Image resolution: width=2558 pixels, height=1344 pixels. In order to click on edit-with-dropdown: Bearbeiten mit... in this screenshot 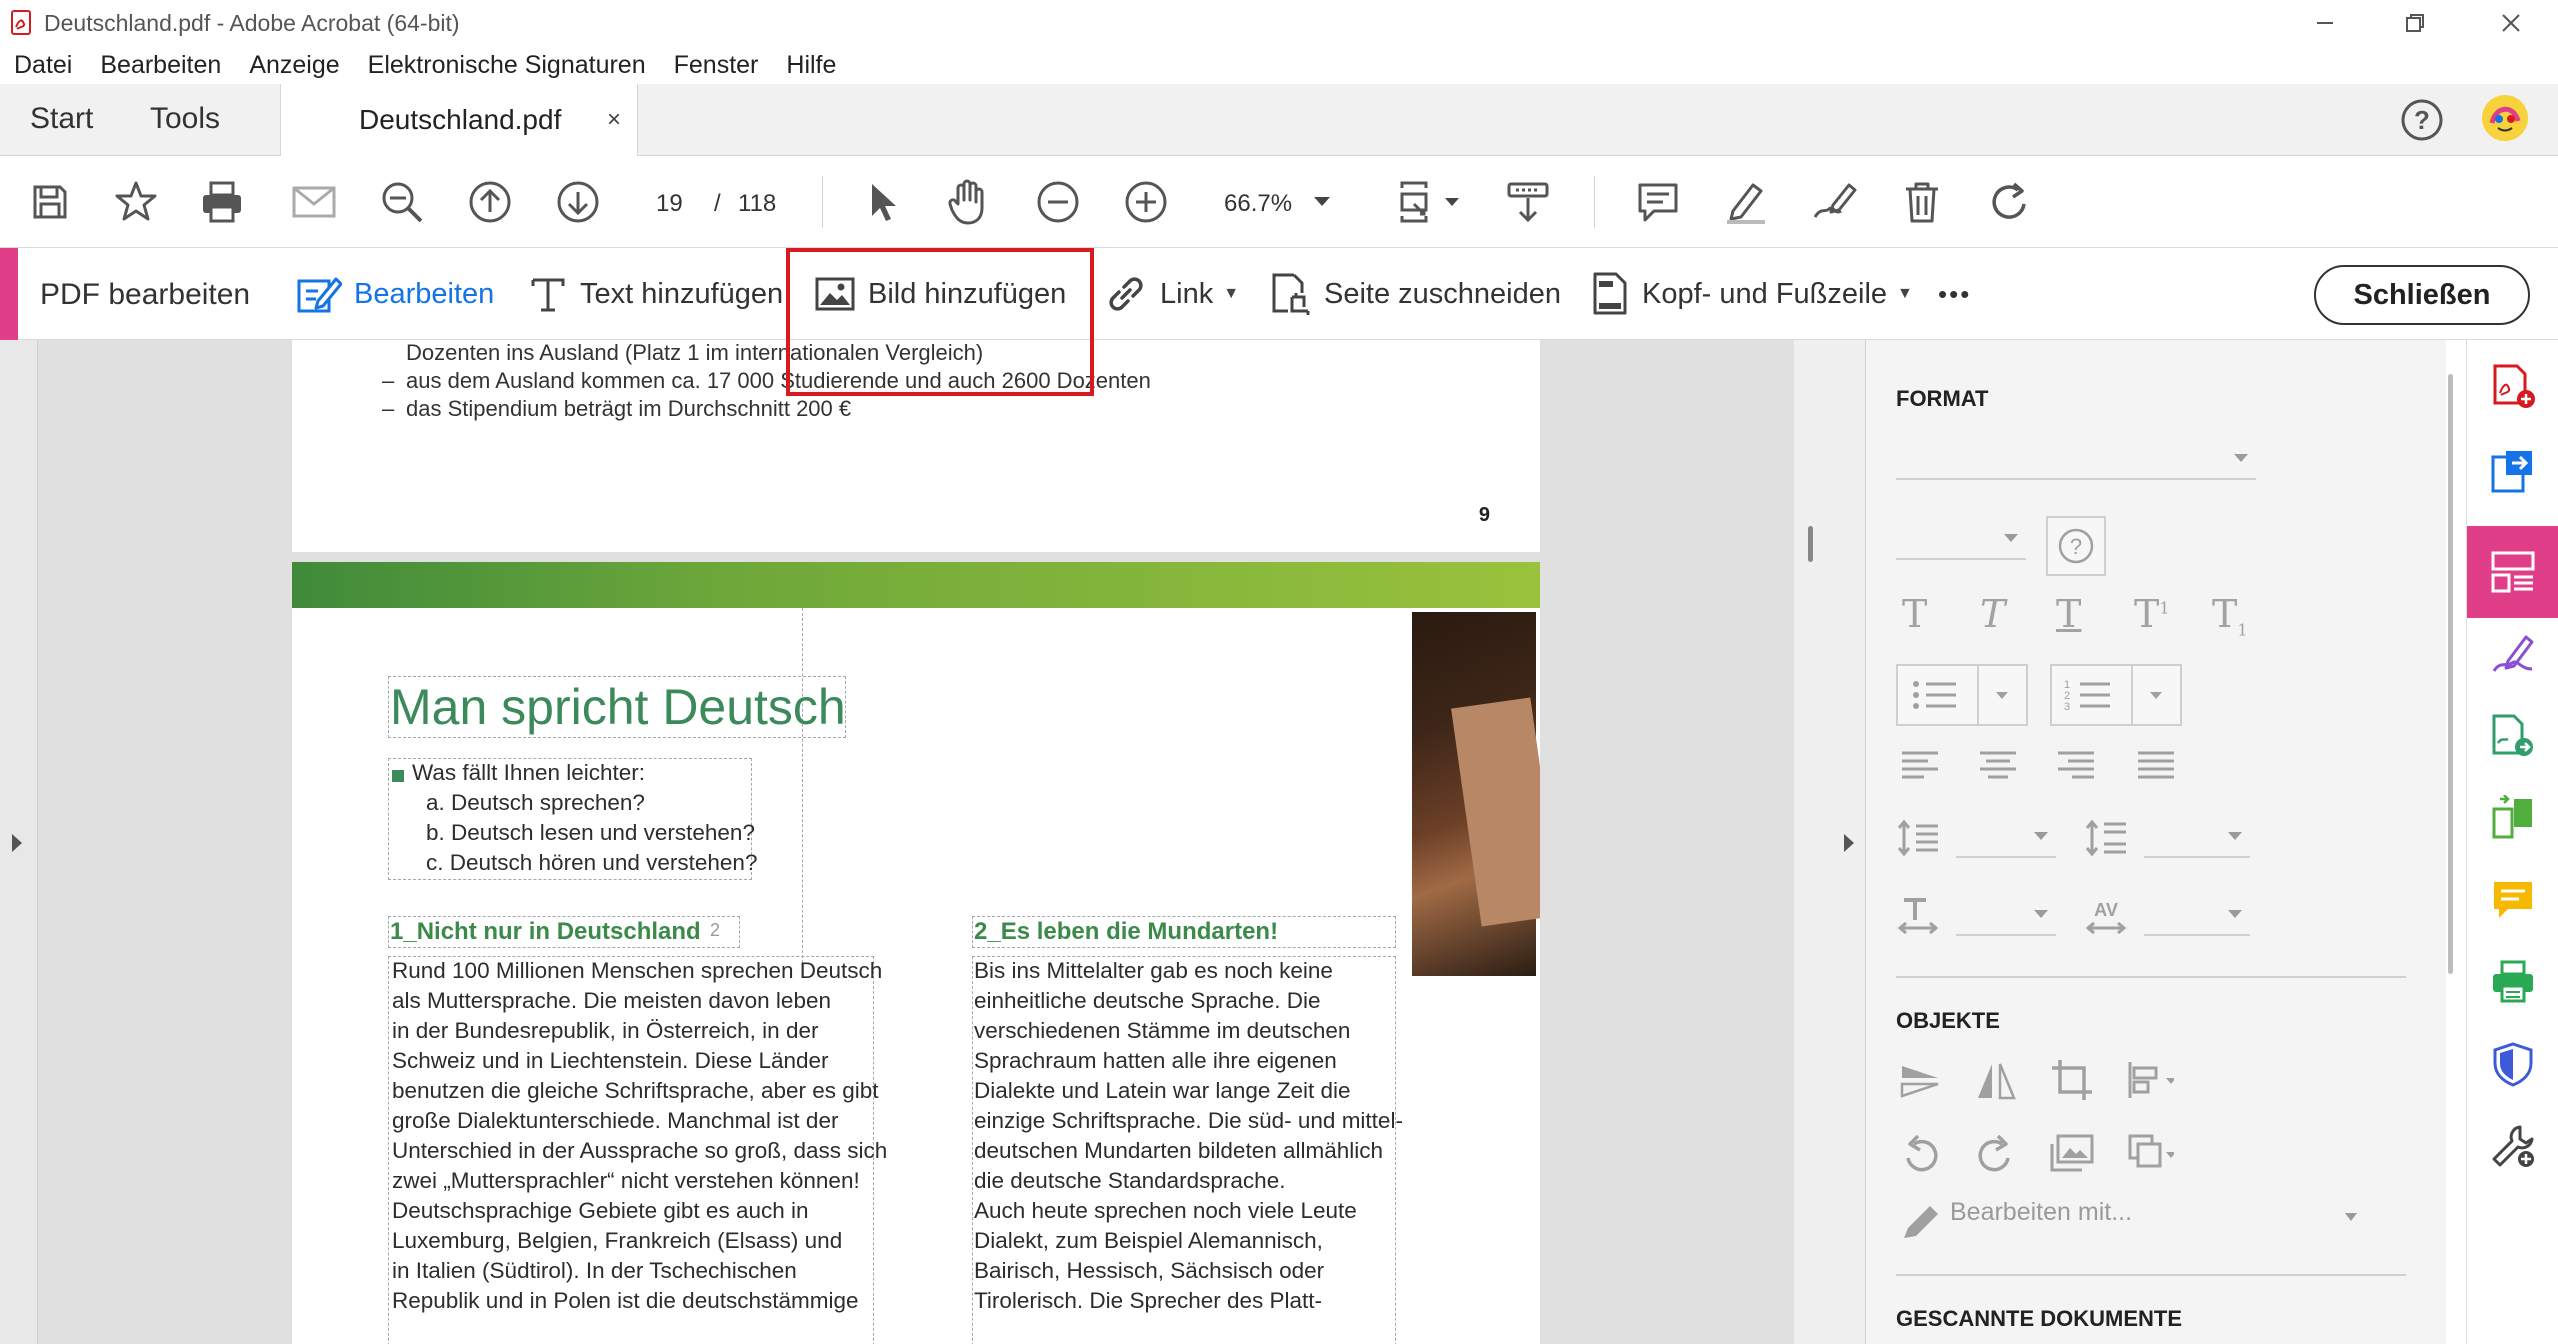, I will do `click(2041, 1212)`.